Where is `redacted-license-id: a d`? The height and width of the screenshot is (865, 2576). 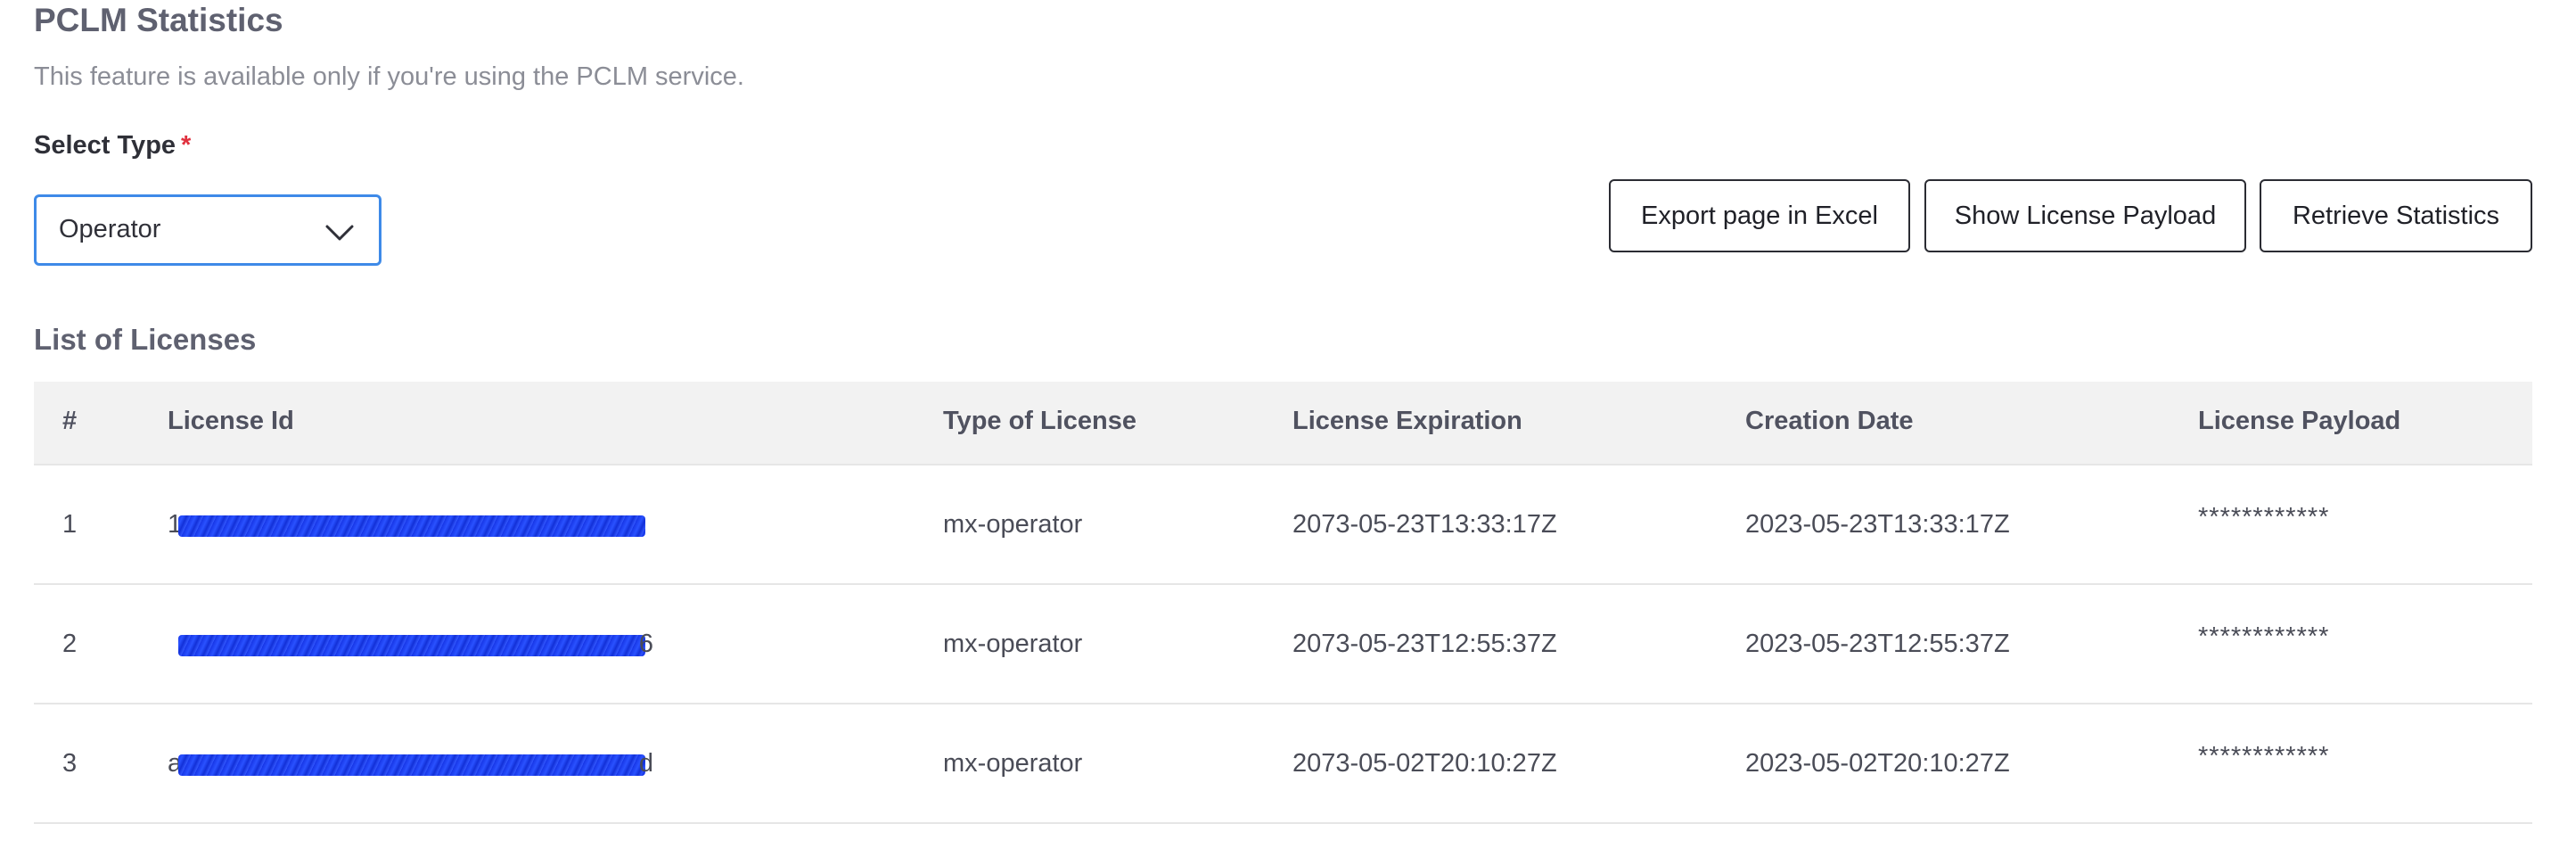 redacted-license-id: a d is located at coordinates (410, 764).